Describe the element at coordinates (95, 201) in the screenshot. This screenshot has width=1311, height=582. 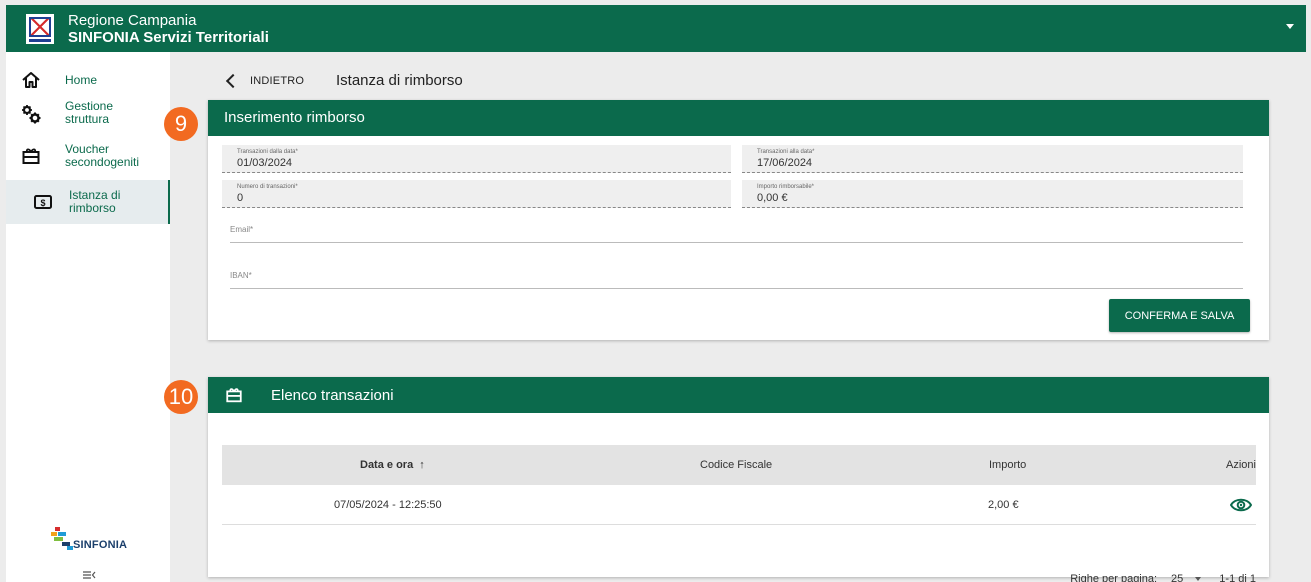
I see `sidebar-item-label: Istanza di rimborso` at that location.